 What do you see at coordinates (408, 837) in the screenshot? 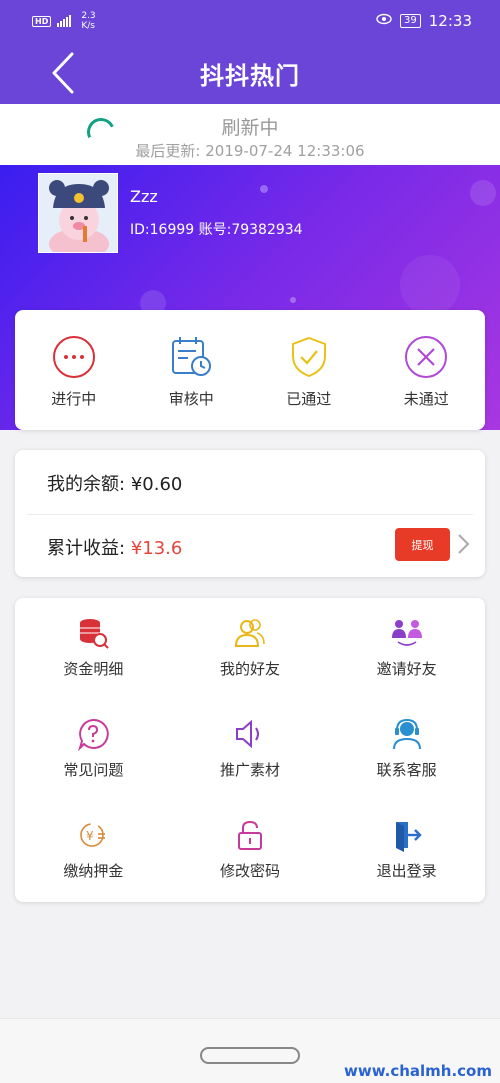
I see `logout-icon` at bounding box center [408, 837].